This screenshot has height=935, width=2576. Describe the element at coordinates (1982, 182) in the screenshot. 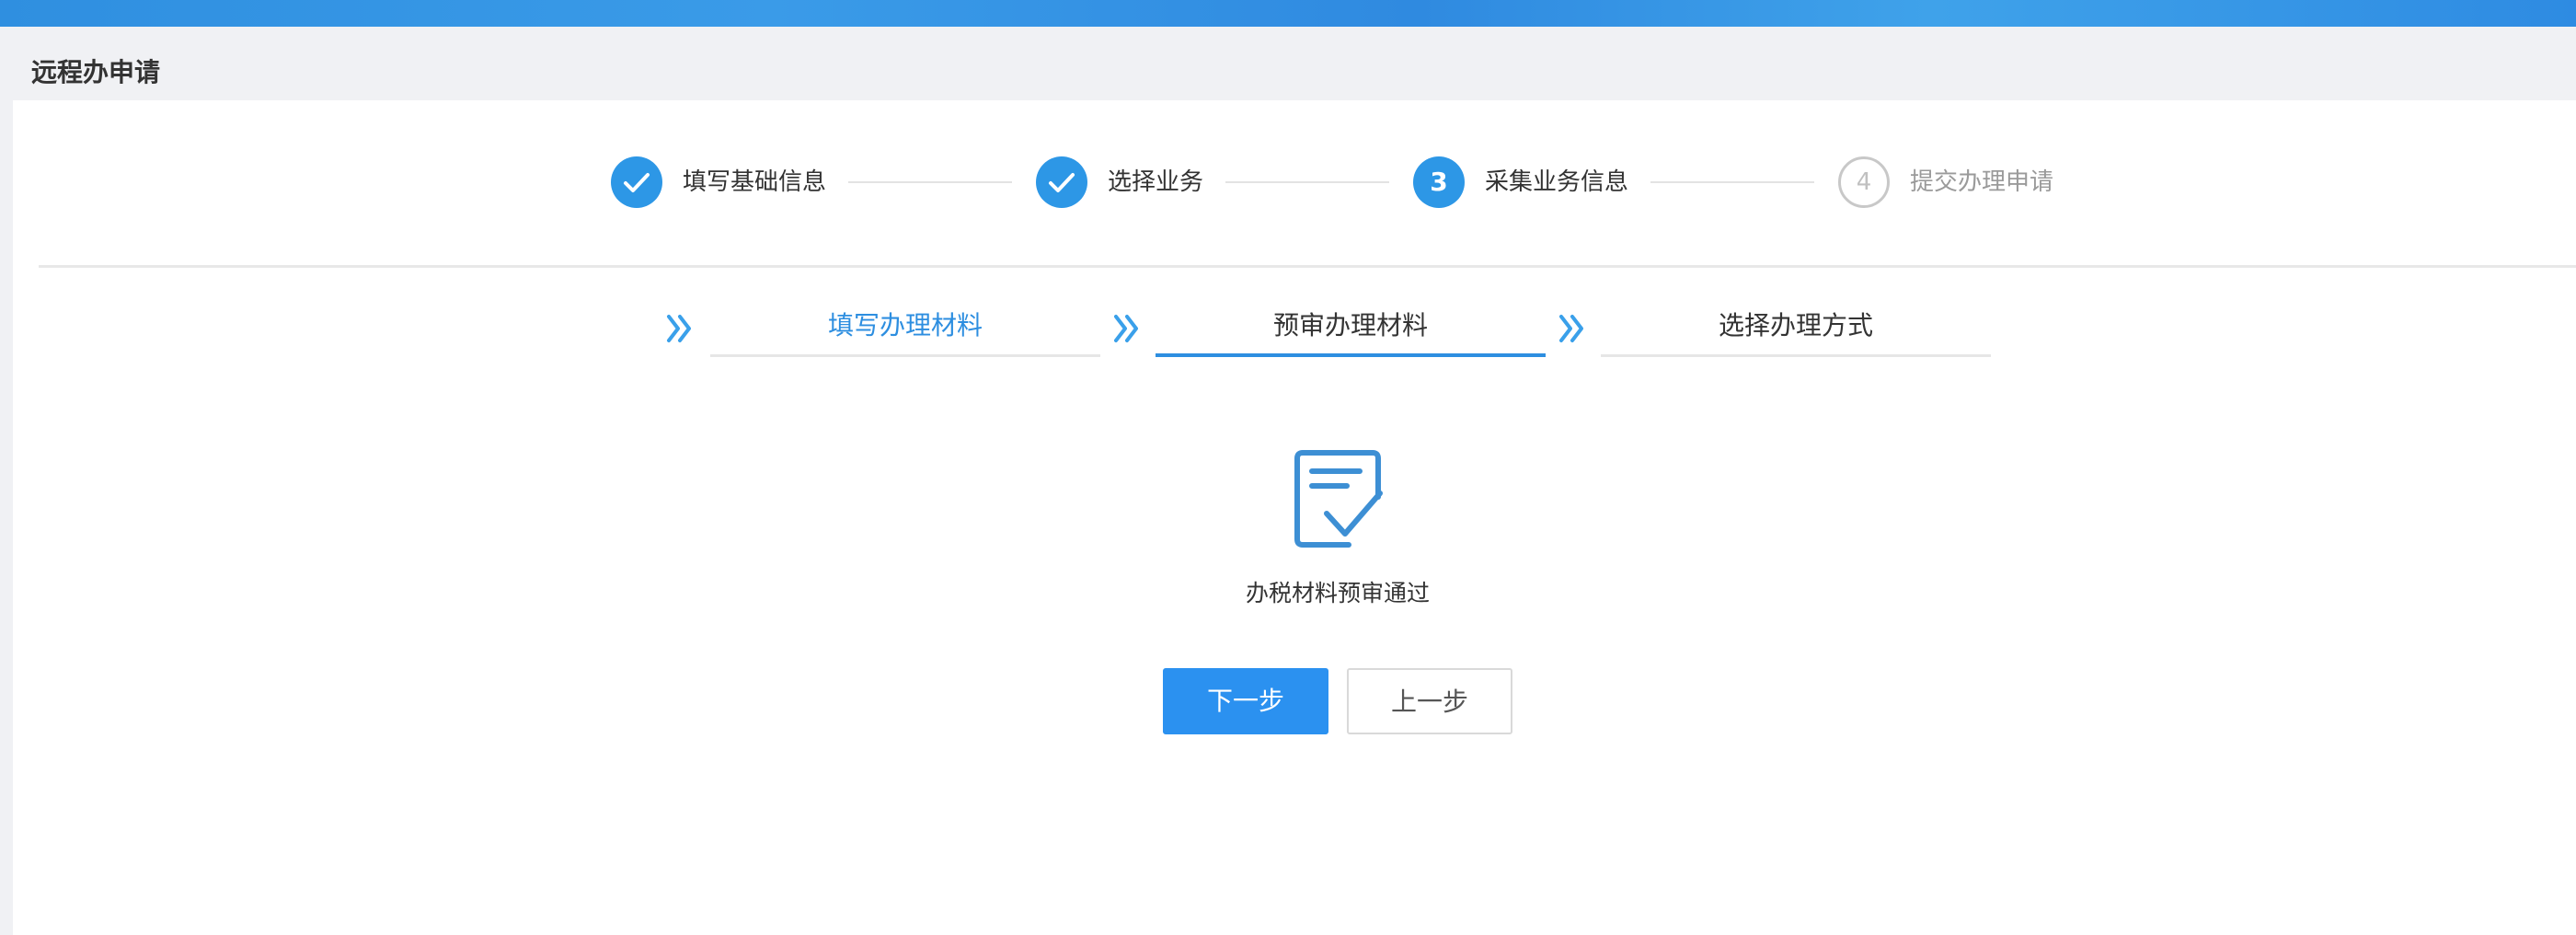

I see `step-4-label: 提交办理申请` at that location.